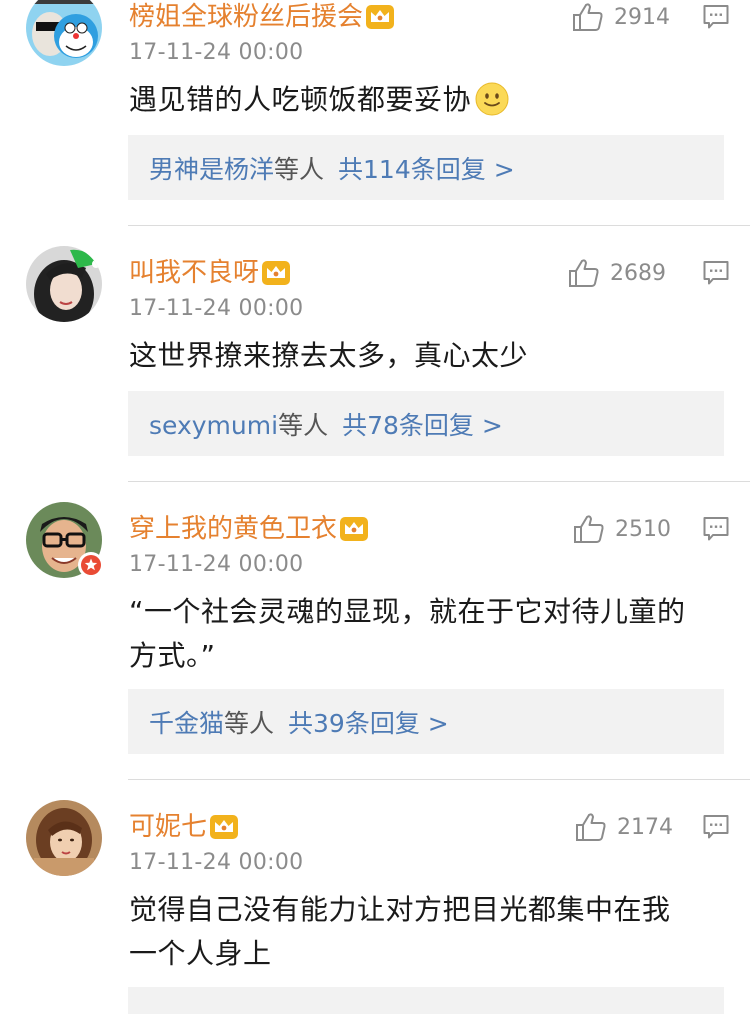 The width and height of the screenshot is (750, 1014). What do you see at coordinates (186, 723) in the screenshot?
I see `reply-user-names: 千金猫` at bounding box center [186, 723].